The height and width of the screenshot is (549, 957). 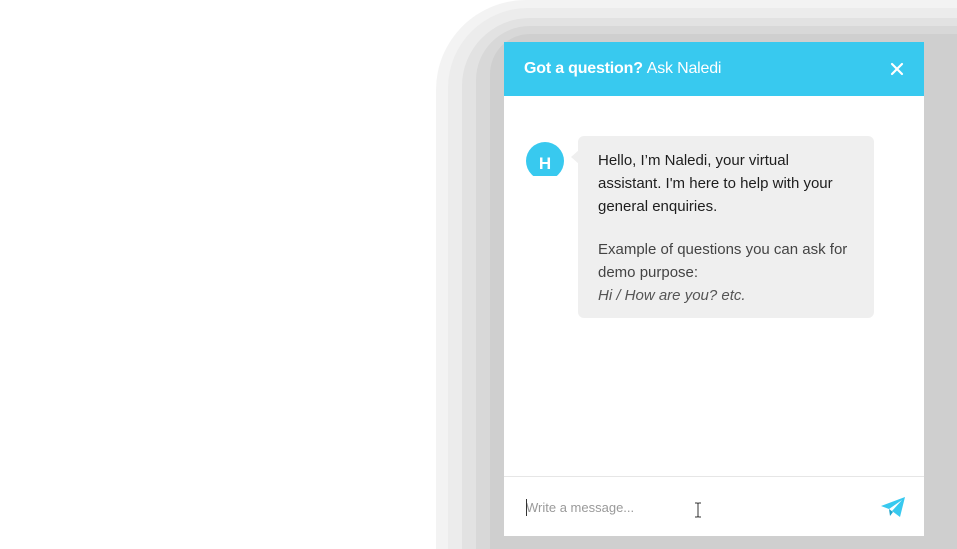 I want to click on text-cursor-icon, so click(x=698, y=510).